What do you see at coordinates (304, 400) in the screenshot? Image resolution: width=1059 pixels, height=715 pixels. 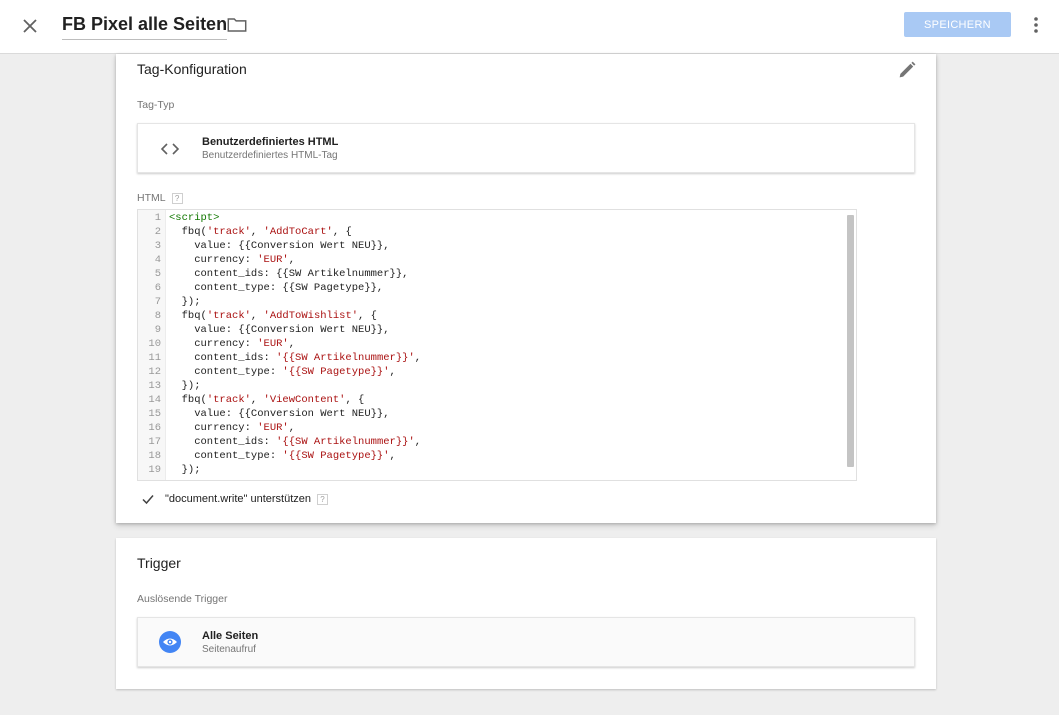 I see `code-token: 'ViewContent'` at bounding box center [304, 400].